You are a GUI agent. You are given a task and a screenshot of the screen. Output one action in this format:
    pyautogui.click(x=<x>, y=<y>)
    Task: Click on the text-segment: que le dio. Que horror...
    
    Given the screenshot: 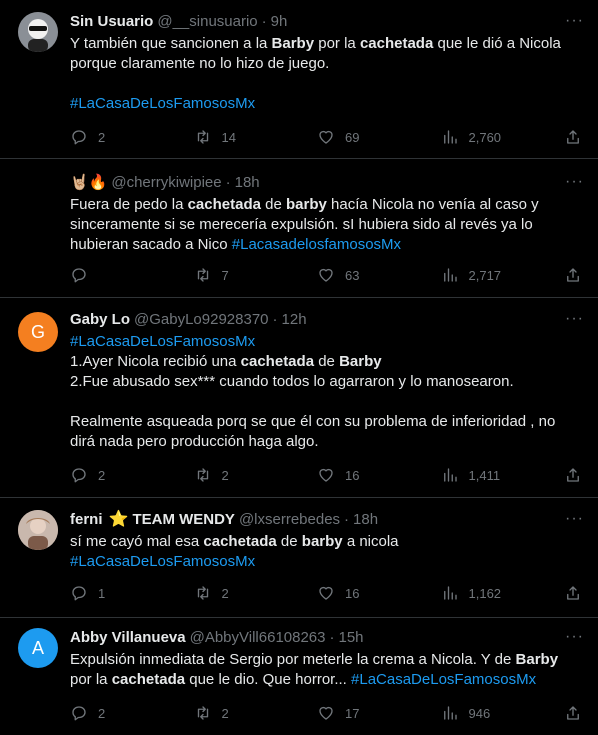 What is the action you would take?
    pyautogui.click(x=268, y=679)
    